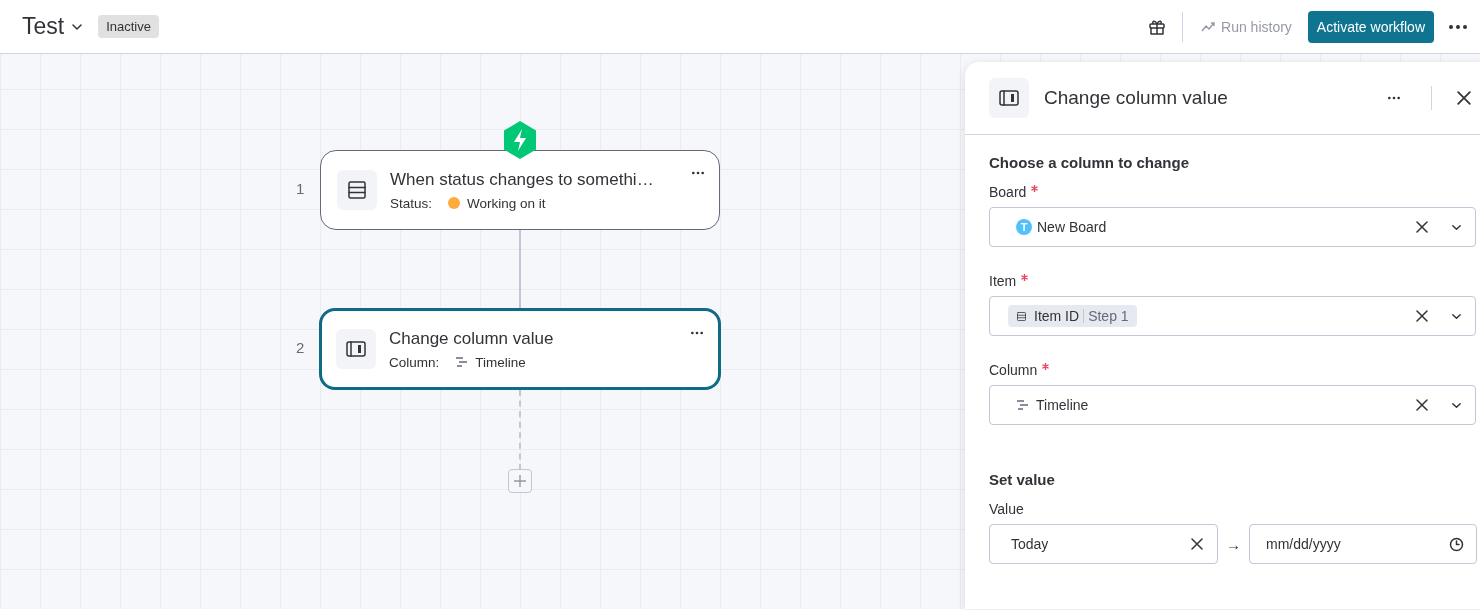 The image size is (1480, 610). What do you see at coordinates (1024, 227) in the screenshot?
I see `board-avatar: T` at bounding box center [1024, 227].